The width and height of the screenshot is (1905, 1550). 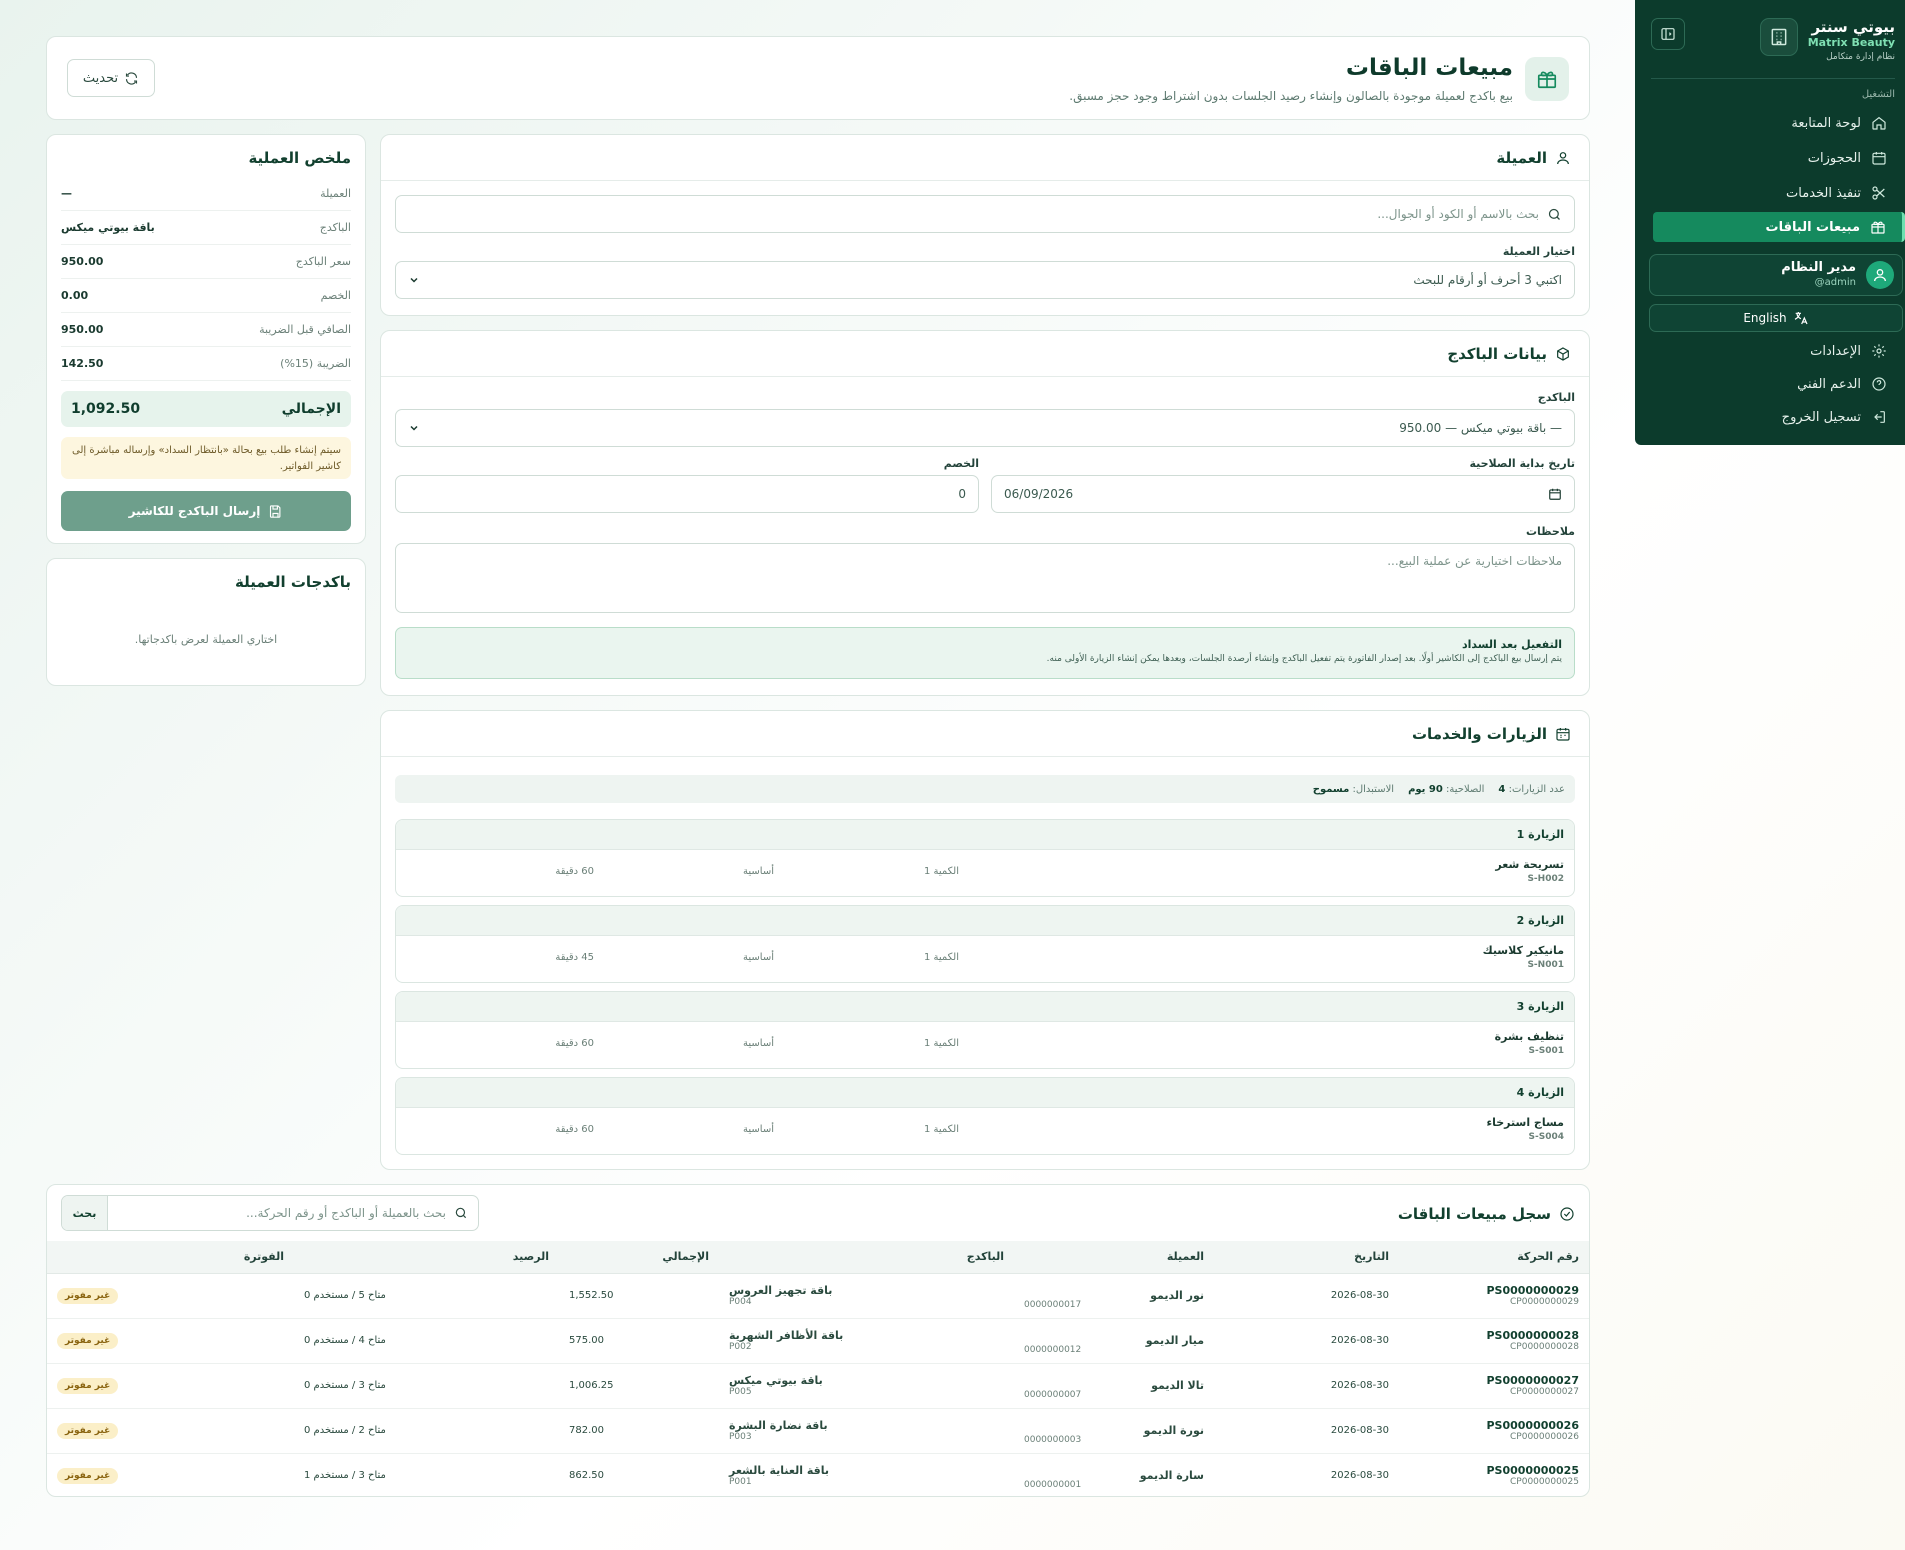 What do you see at coordinates (100, 78) in the screenshot?
I see `refresh-label: تحديث` at bounding box center [100, 78].